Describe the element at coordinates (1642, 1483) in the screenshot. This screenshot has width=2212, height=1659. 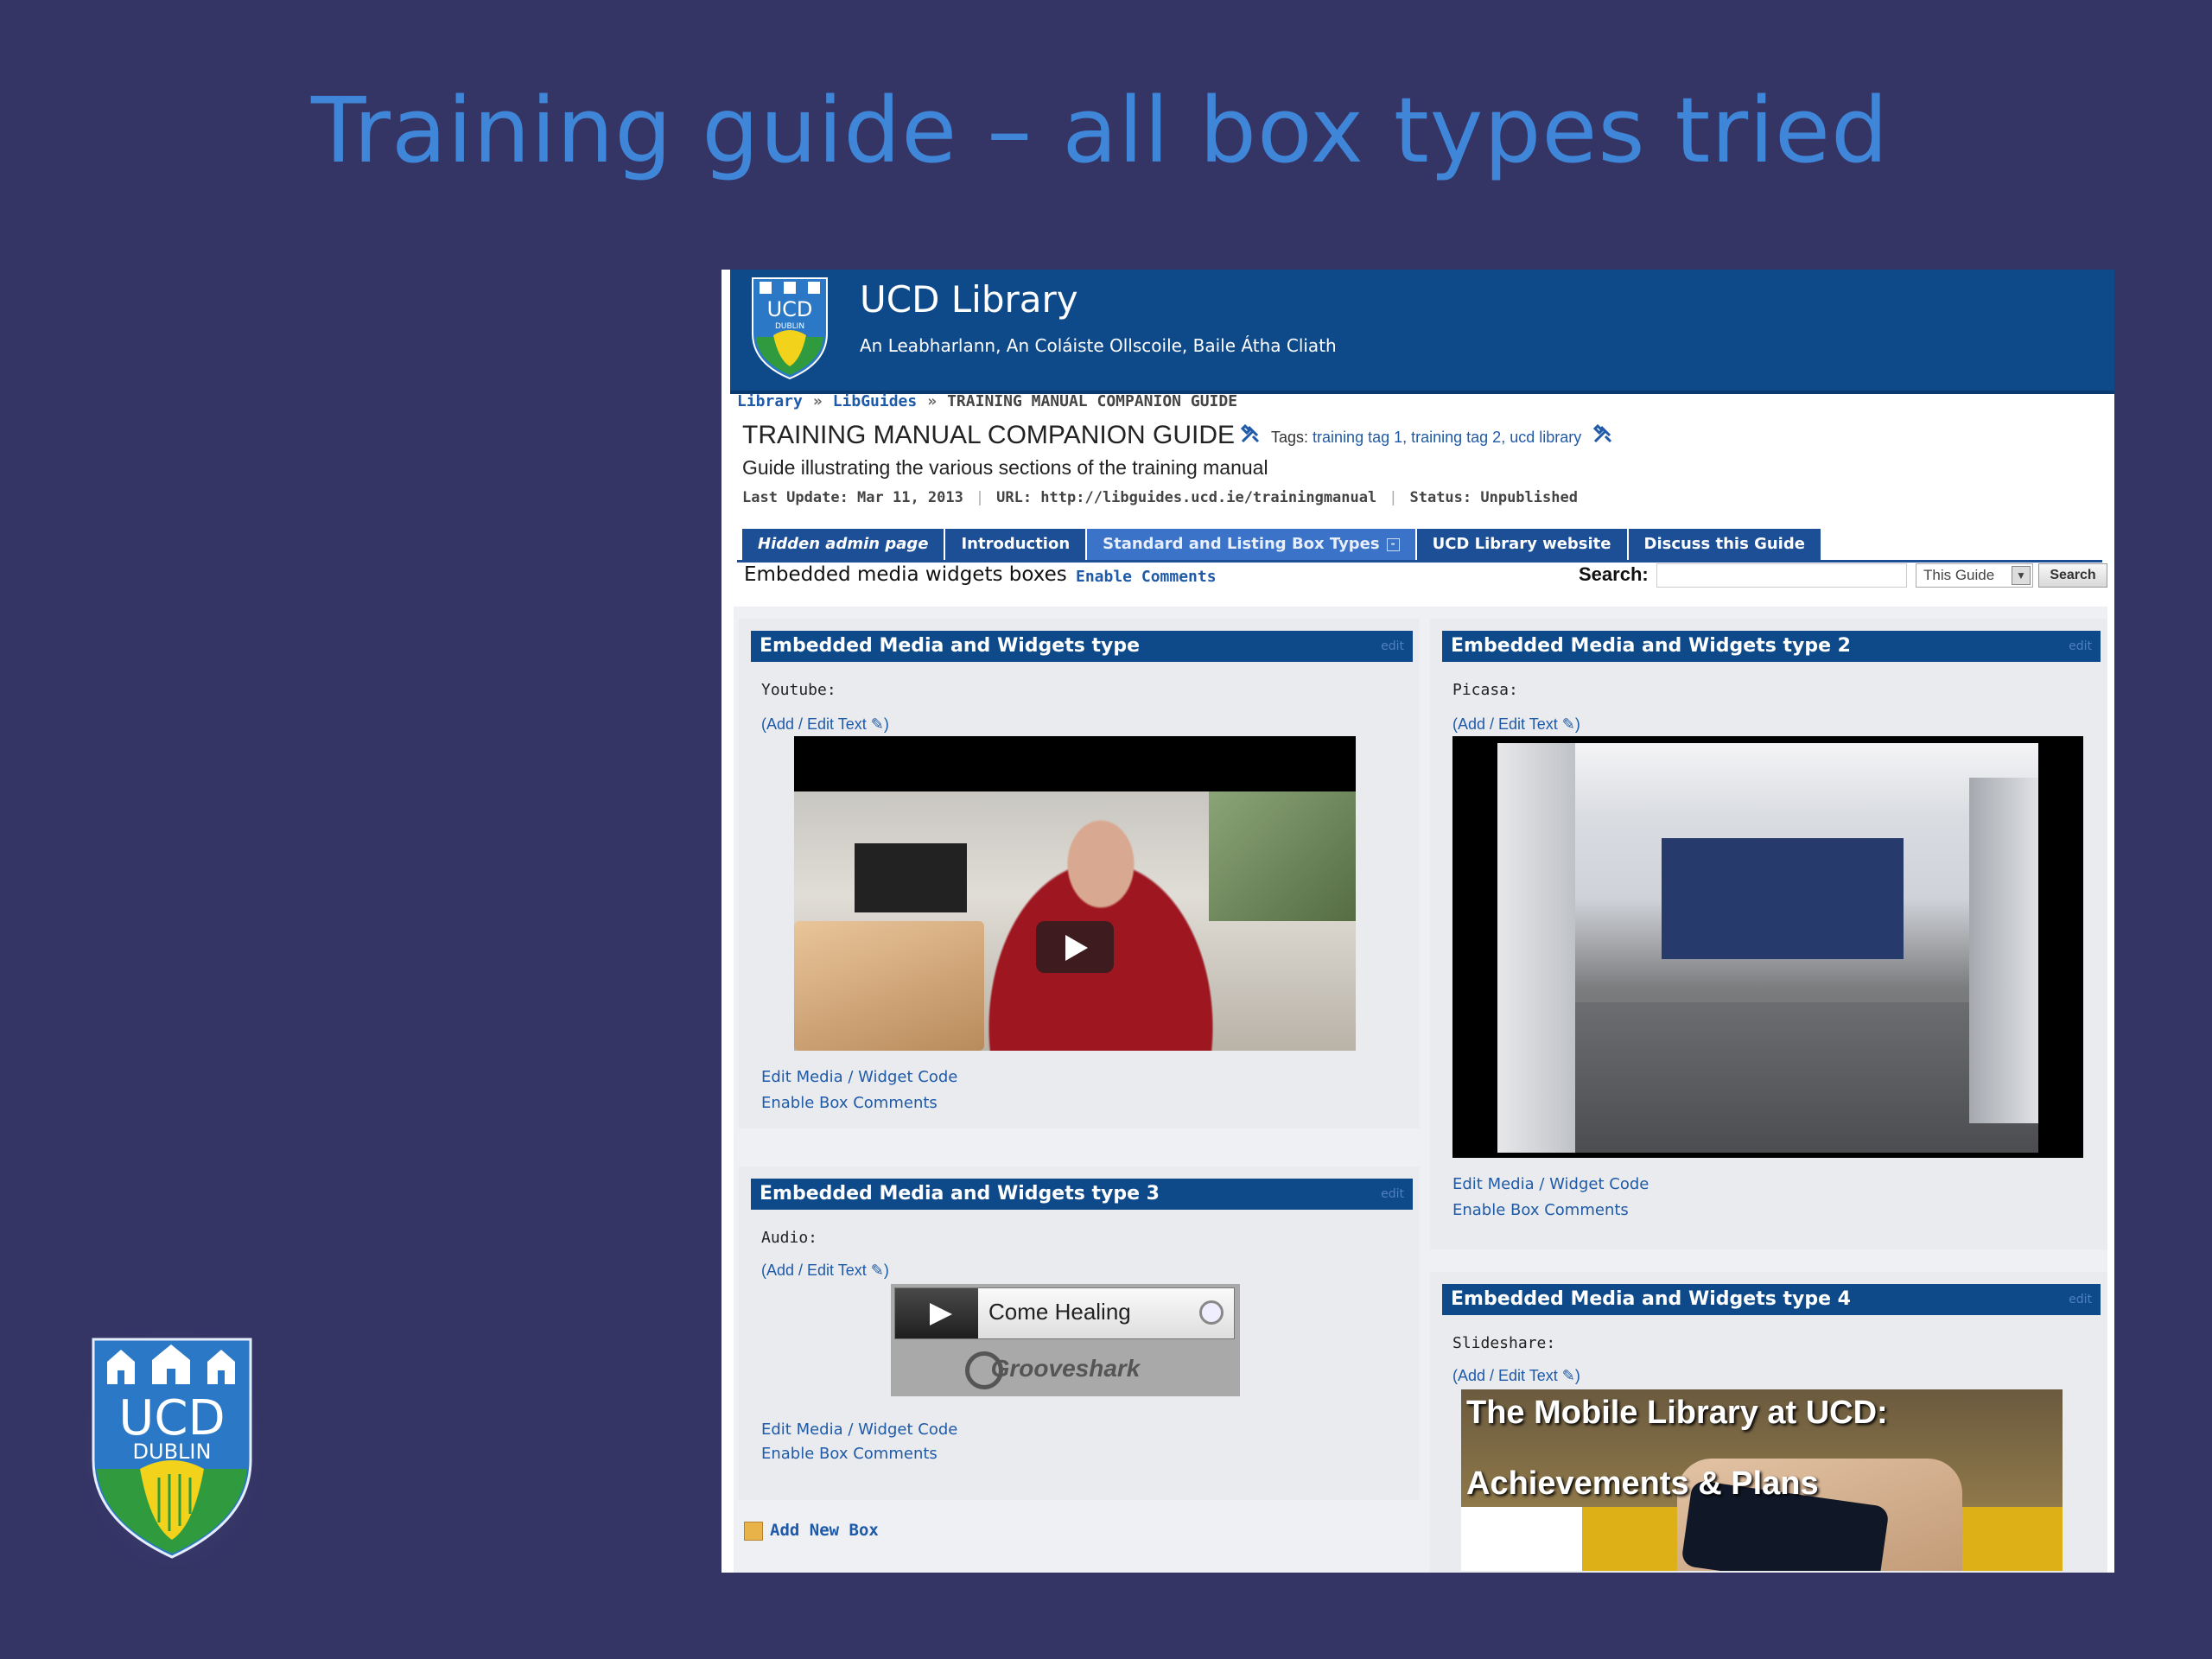
I see `slide-title-line2: Achievements & Plans` at that location.